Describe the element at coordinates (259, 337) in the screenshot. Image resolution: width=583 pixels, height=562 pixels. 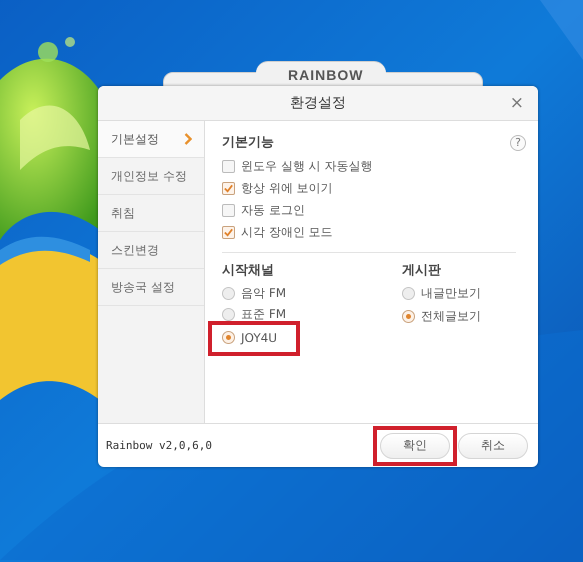
I see `radio-label: JOY4U` at that location.